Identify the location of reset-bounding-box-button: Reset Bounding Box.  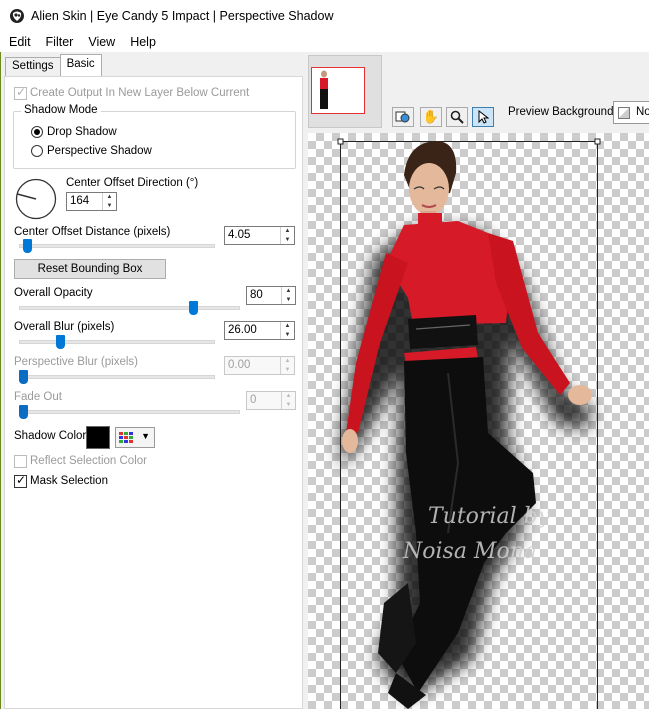
(90, 269).